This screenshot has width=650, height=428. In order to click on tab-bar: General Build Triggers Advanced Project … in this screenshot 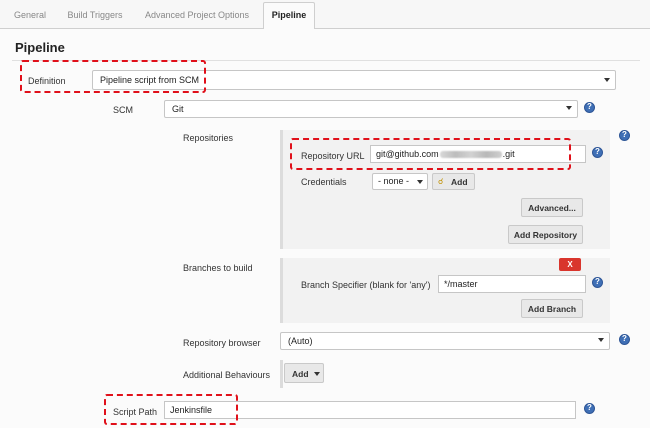, I will do `click(325, 15)`.